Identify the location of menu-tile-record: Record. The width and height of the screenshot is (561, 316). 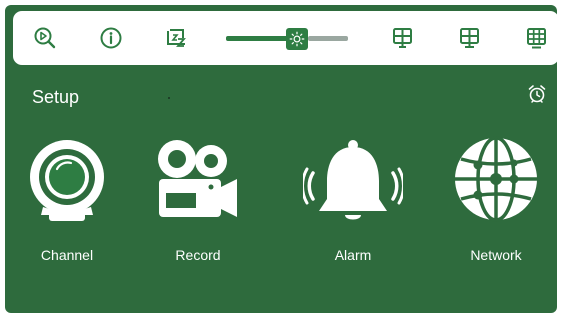
(198, 205).